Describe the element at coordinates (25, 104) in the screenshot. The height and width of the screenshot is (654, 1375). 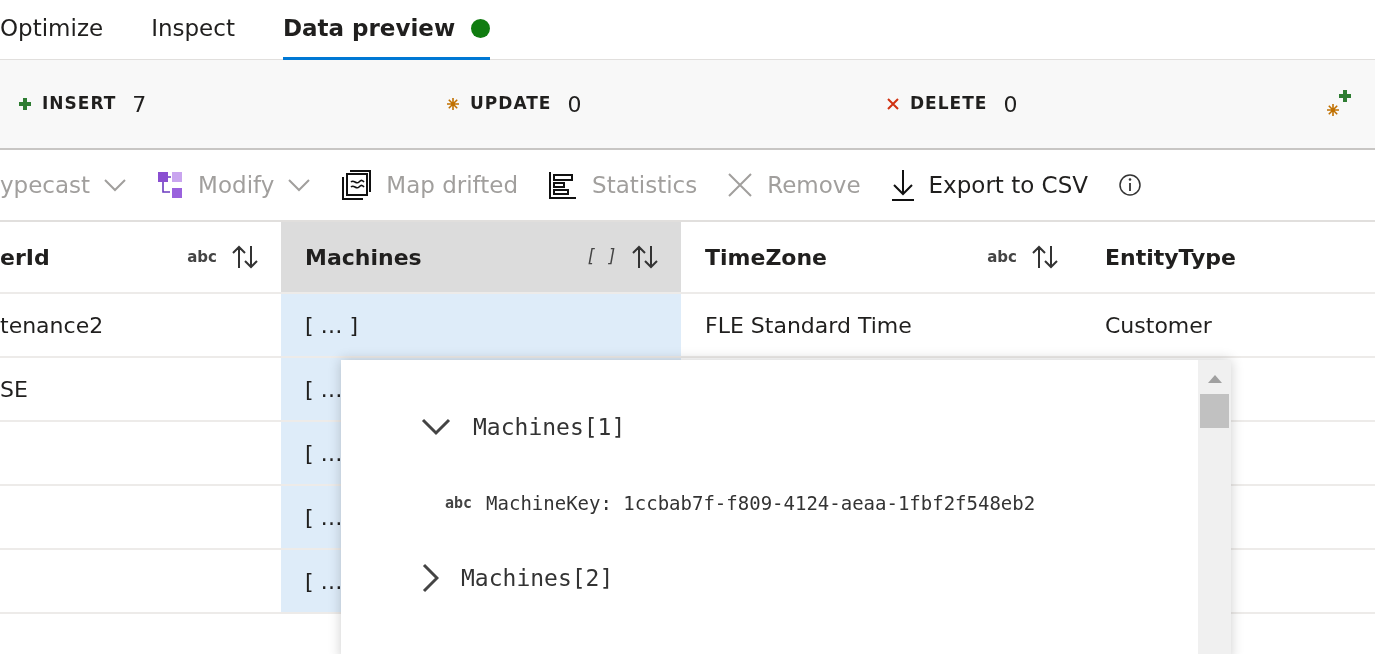
I see `plus-icon` at that location.